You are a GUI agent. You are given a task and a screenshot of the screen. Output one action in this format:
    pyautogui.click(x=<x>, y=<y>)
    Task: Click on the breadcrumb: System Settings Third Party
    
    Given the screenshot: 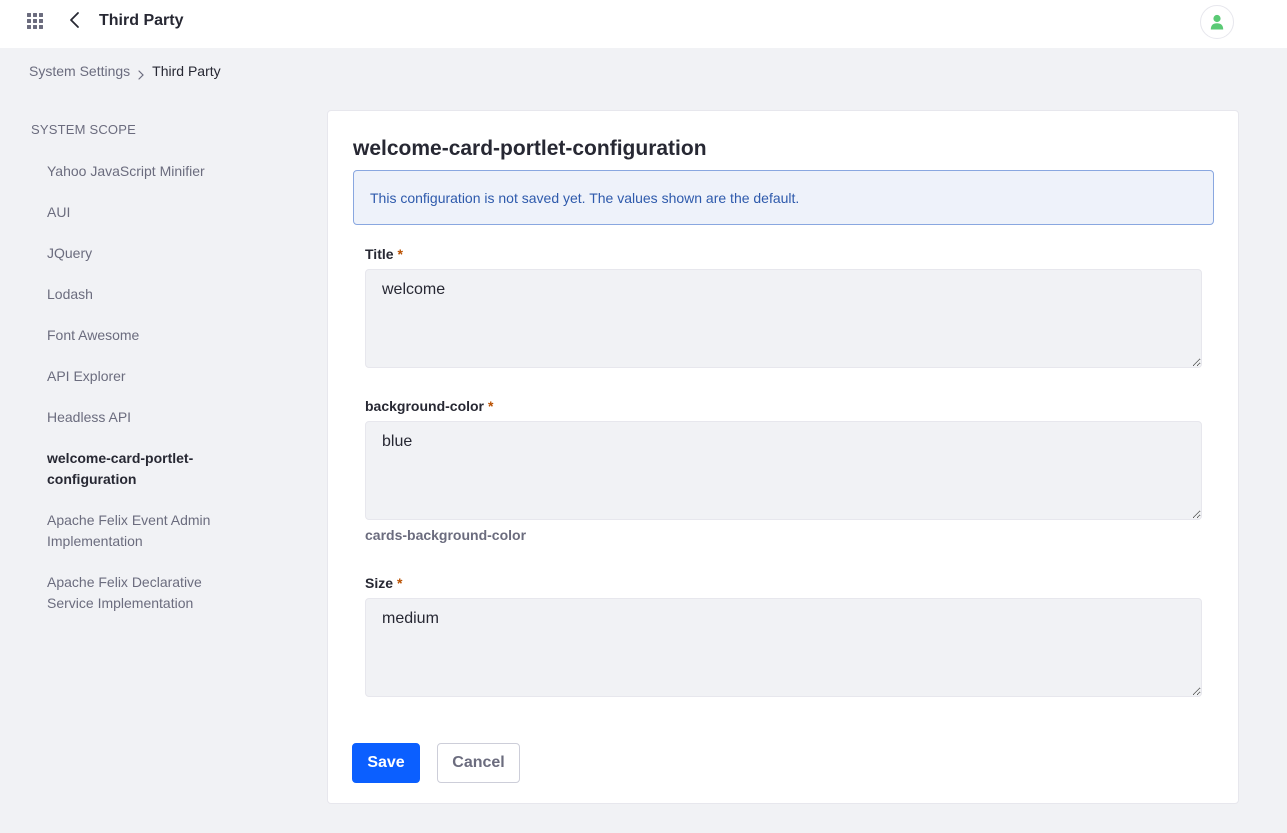 What is the action you would take?
    pyautogui.click(x=125, y=71)
    